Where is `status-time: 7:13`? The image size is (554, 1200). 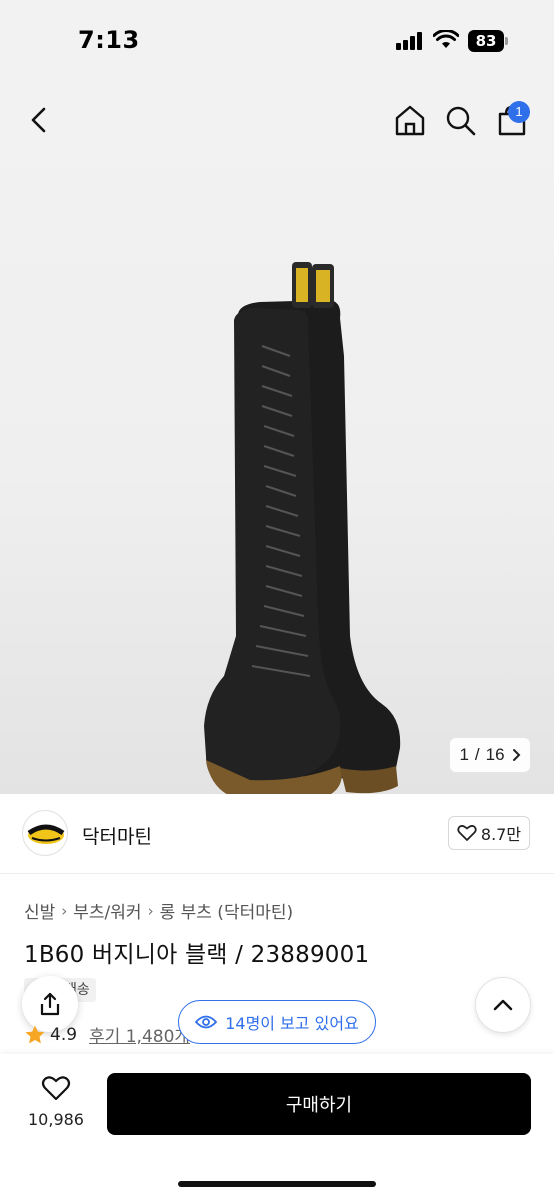 status-time: 7:13 is located at coordinates (109, 40).